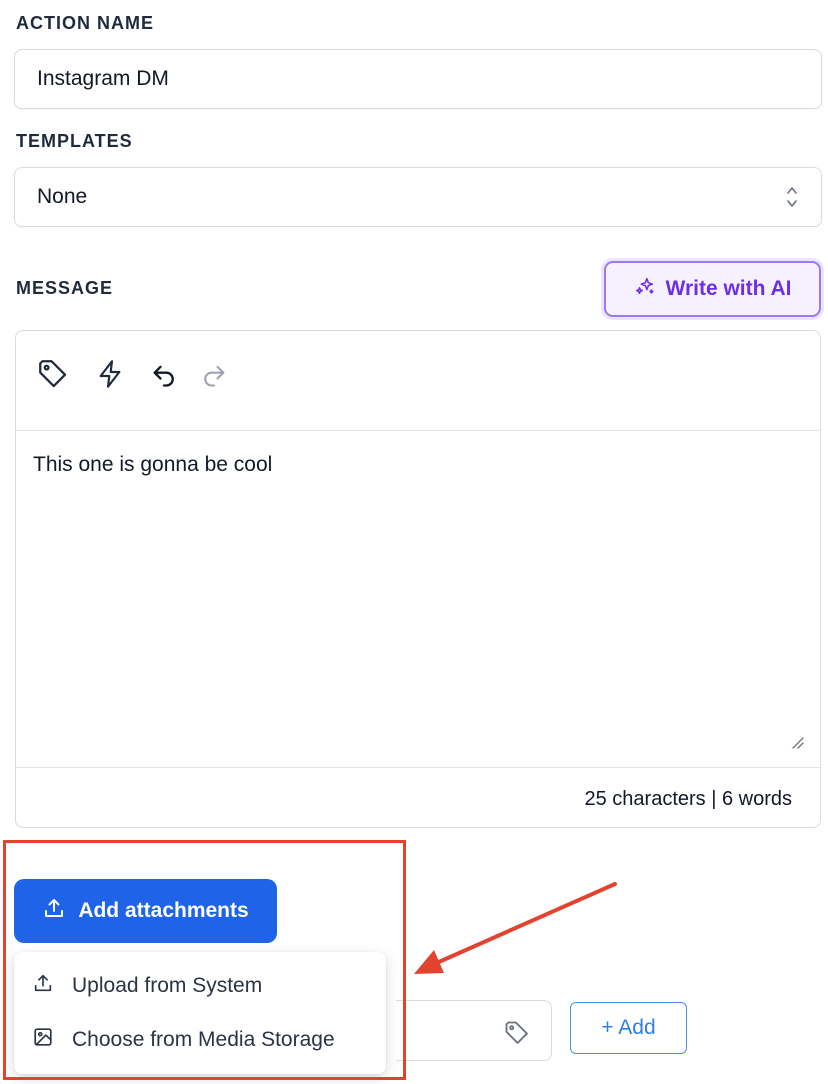 This screenshot has height=1084, width=828. What do you see at coordinates (728, 288) in the screenshot?
I see `write-with-ai-label: Write with AI` at bounding box center [728, 288].